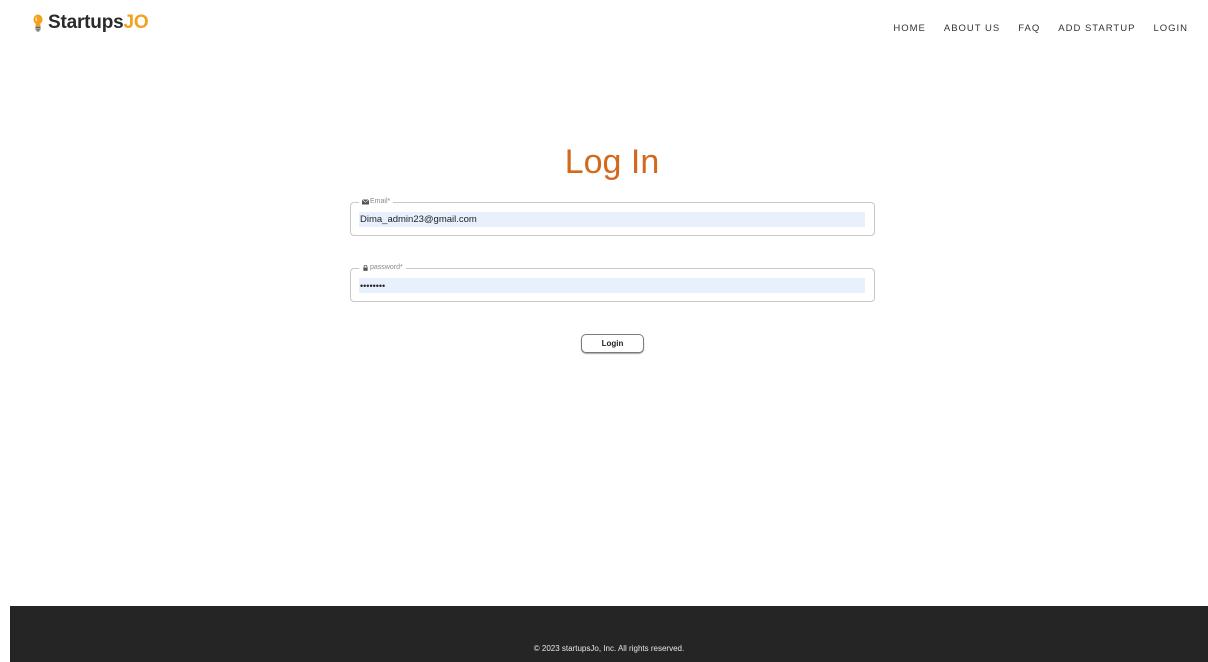 The width and height of the screenshot is (1208, 662). What do you see at coordinates (86, 22) in the screenshot?
I see `logo-text-main: Startups` at bounding box center [86, 22].